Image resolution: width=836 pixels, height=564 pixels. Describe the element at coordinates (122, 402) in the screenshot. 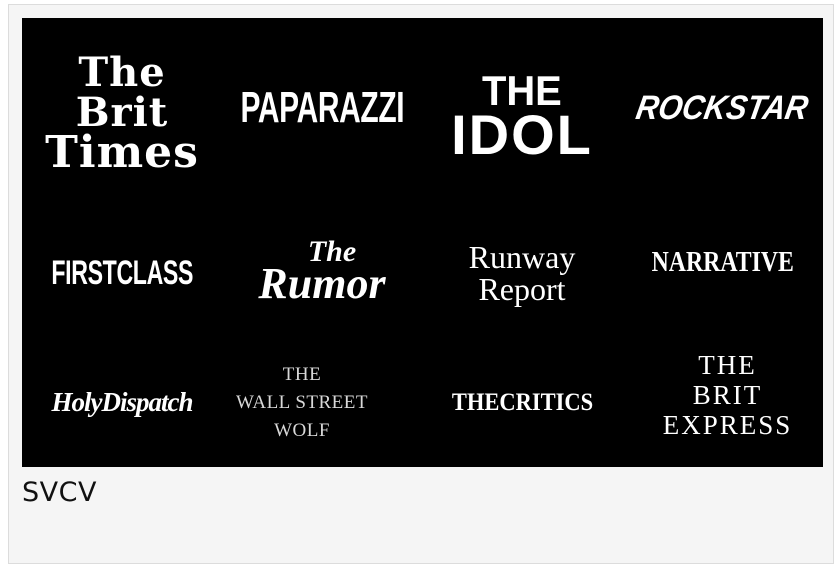

I see `logo-holydispatch: HolyDispatch` at that location.